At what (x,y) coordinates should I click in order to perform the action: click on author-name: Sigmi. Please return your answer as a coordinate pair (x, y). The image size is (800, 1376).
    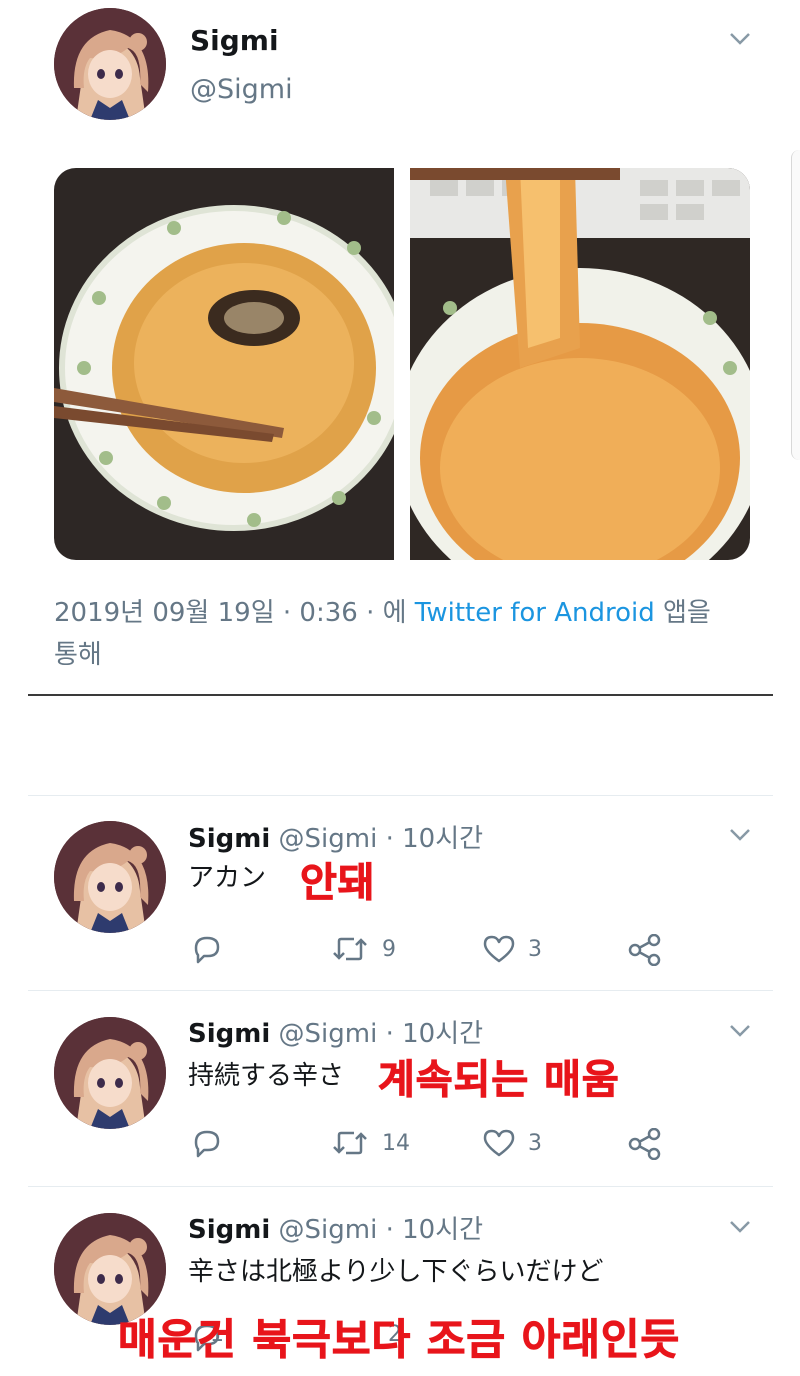
    Looking at the image, I should click on (234, 40).